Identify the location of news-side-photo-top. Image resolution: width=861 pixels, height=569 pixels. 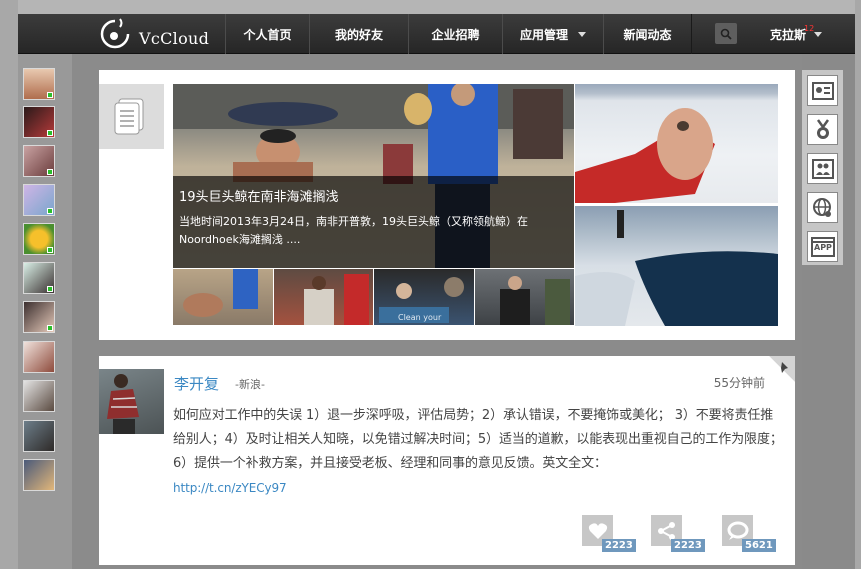
(676, 143).